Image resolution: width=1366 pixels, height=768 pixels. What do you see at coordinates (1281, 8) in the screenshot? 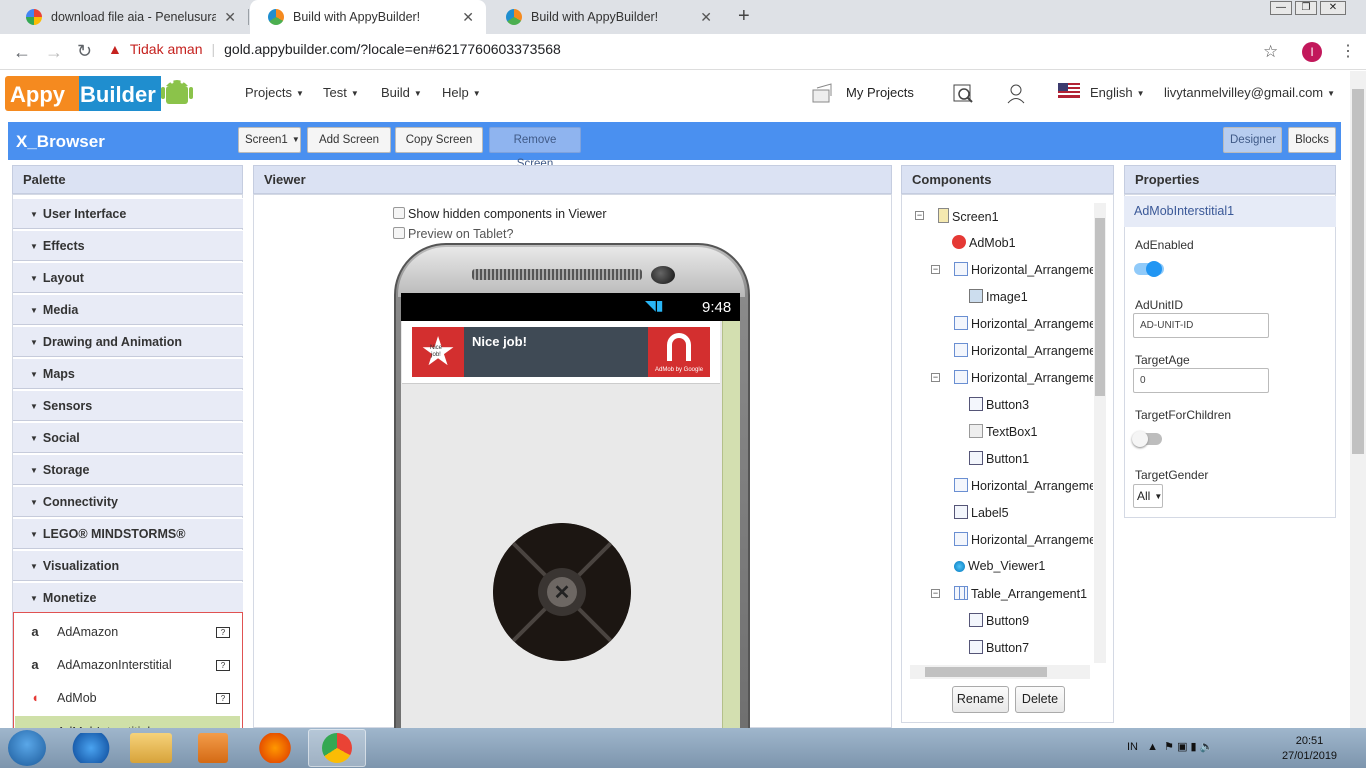
I see `minimize-icon: —` at bounding box center [1281, 8].